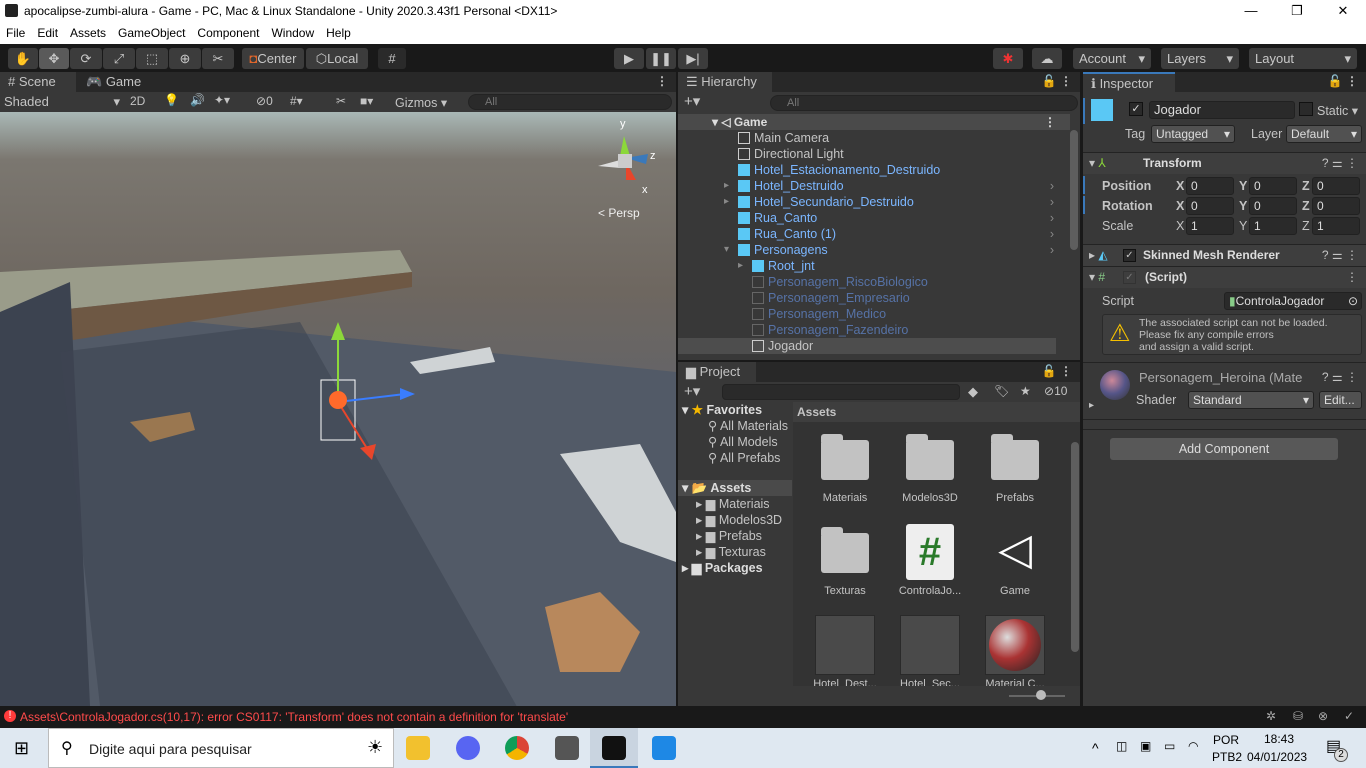 This screenshot has width=1366, height=768. What do you see at coordinates (744, 457) in the screenshot?
I see `tree-fav-item: ⚲ All Prefabs` at bounding box center [744, 457].